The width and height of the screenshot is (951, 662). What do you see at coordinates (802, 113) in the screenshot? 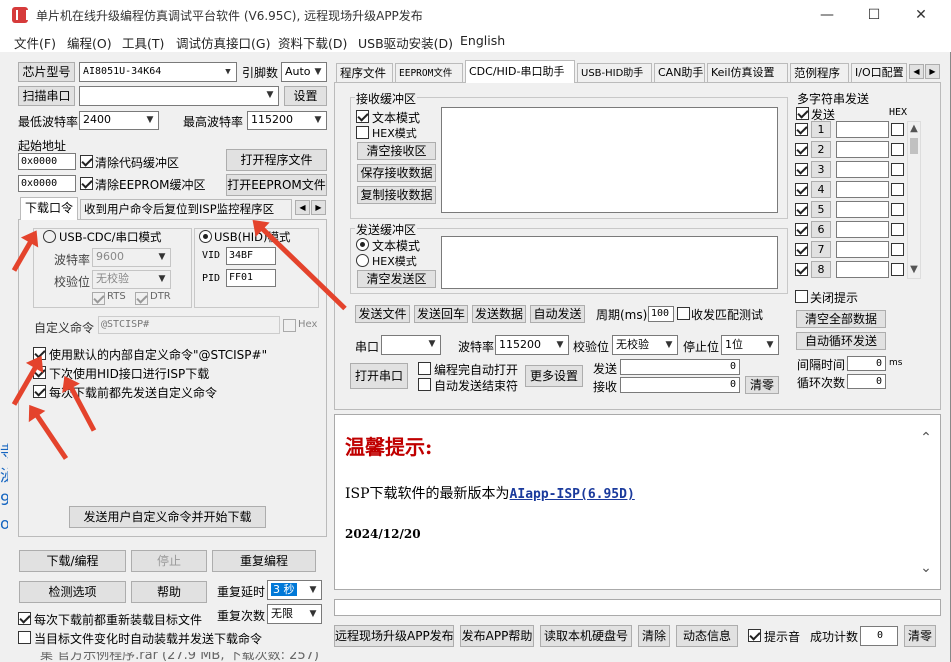
I see `multi-send-all-checkbox` at bounding box center [802, 113].